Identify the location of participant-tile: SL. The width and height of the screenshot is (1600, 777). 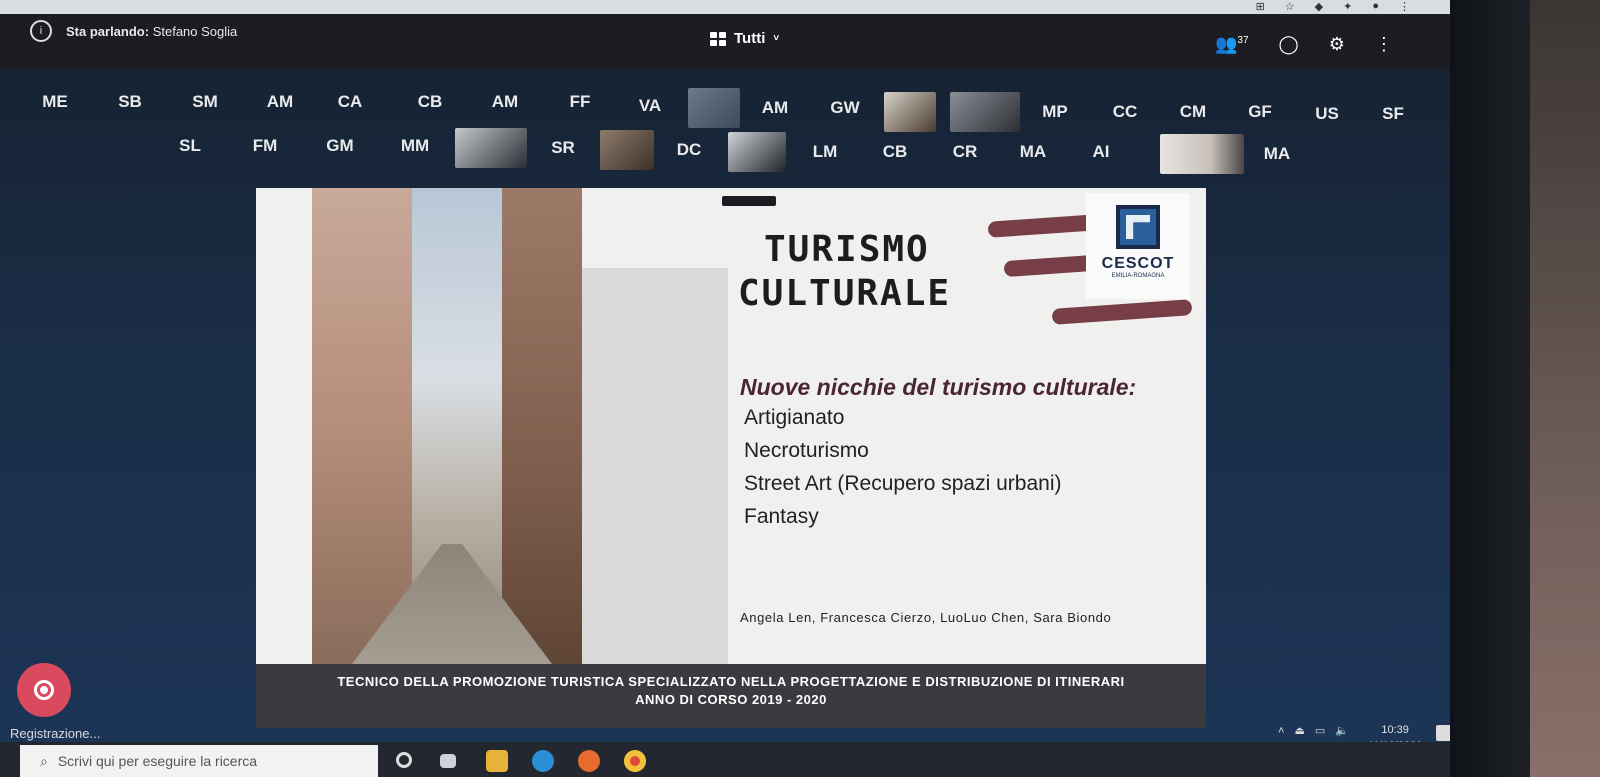
(190, 146).